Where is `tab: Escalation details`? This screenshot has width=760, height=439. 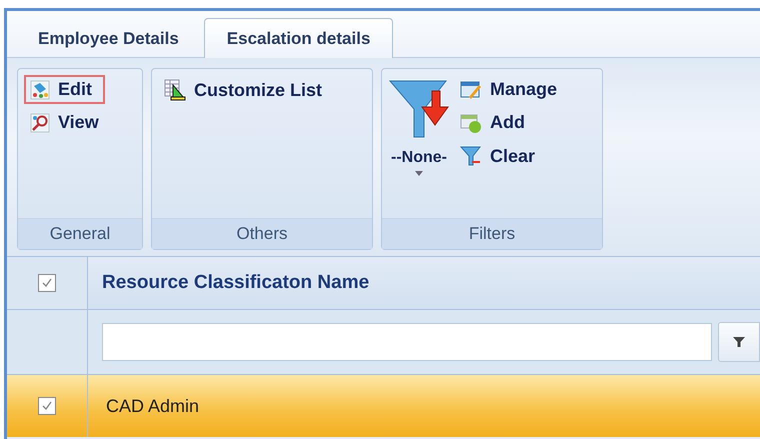 tab: Escalation details is located at coordinates (299, 38).